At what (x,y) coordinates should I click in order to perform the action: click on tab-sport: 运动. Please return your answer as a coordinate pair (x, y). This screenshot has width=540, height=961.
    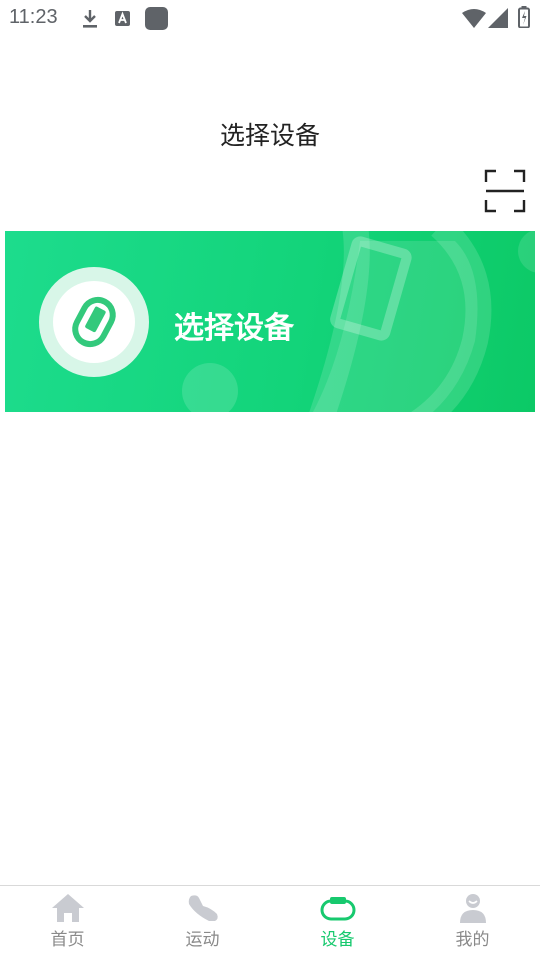
    Looking at the image, I should click on (202, 923).